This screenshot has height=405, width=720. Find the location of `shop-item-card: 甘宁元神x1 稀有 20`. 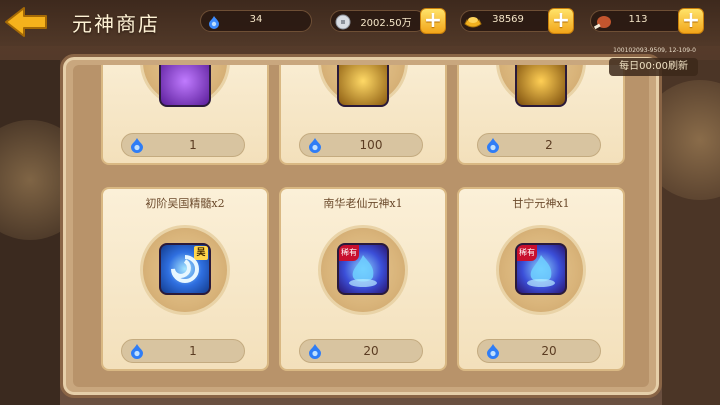

shop-item-card: 甘宁元神x1 稀有 20 is located at coordinates (541, 279).